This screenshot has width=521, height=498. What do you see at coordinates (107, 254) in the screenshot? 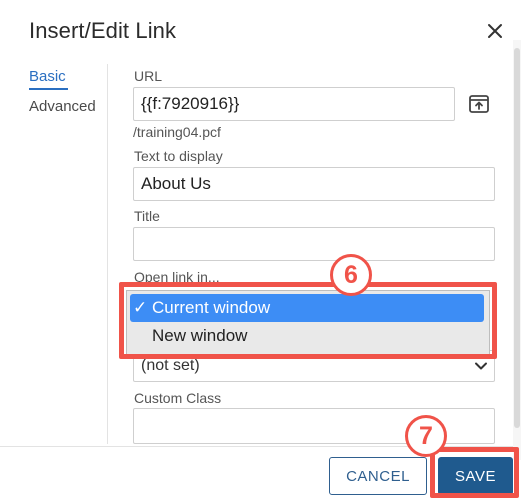
I see `nav-divider` at bounding box center [107, 254].